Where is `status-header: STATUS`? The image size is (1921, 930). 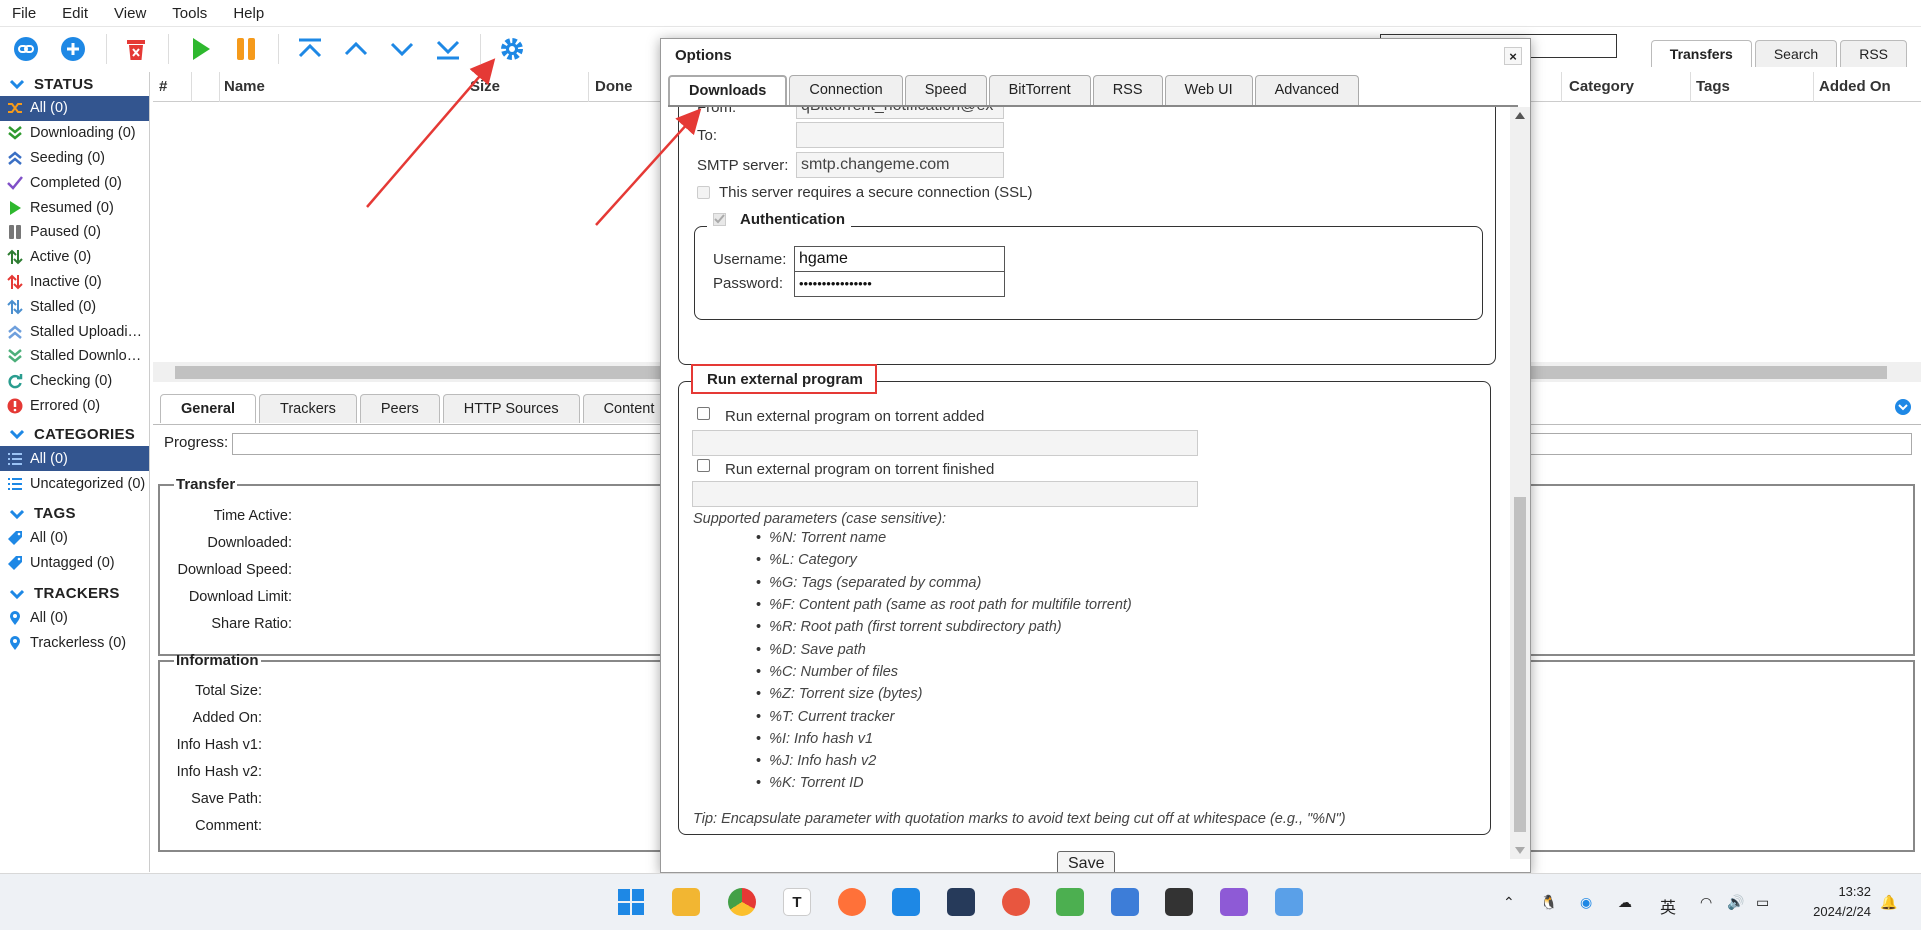 status-header: STATUS is located at coordinates (74, 84).